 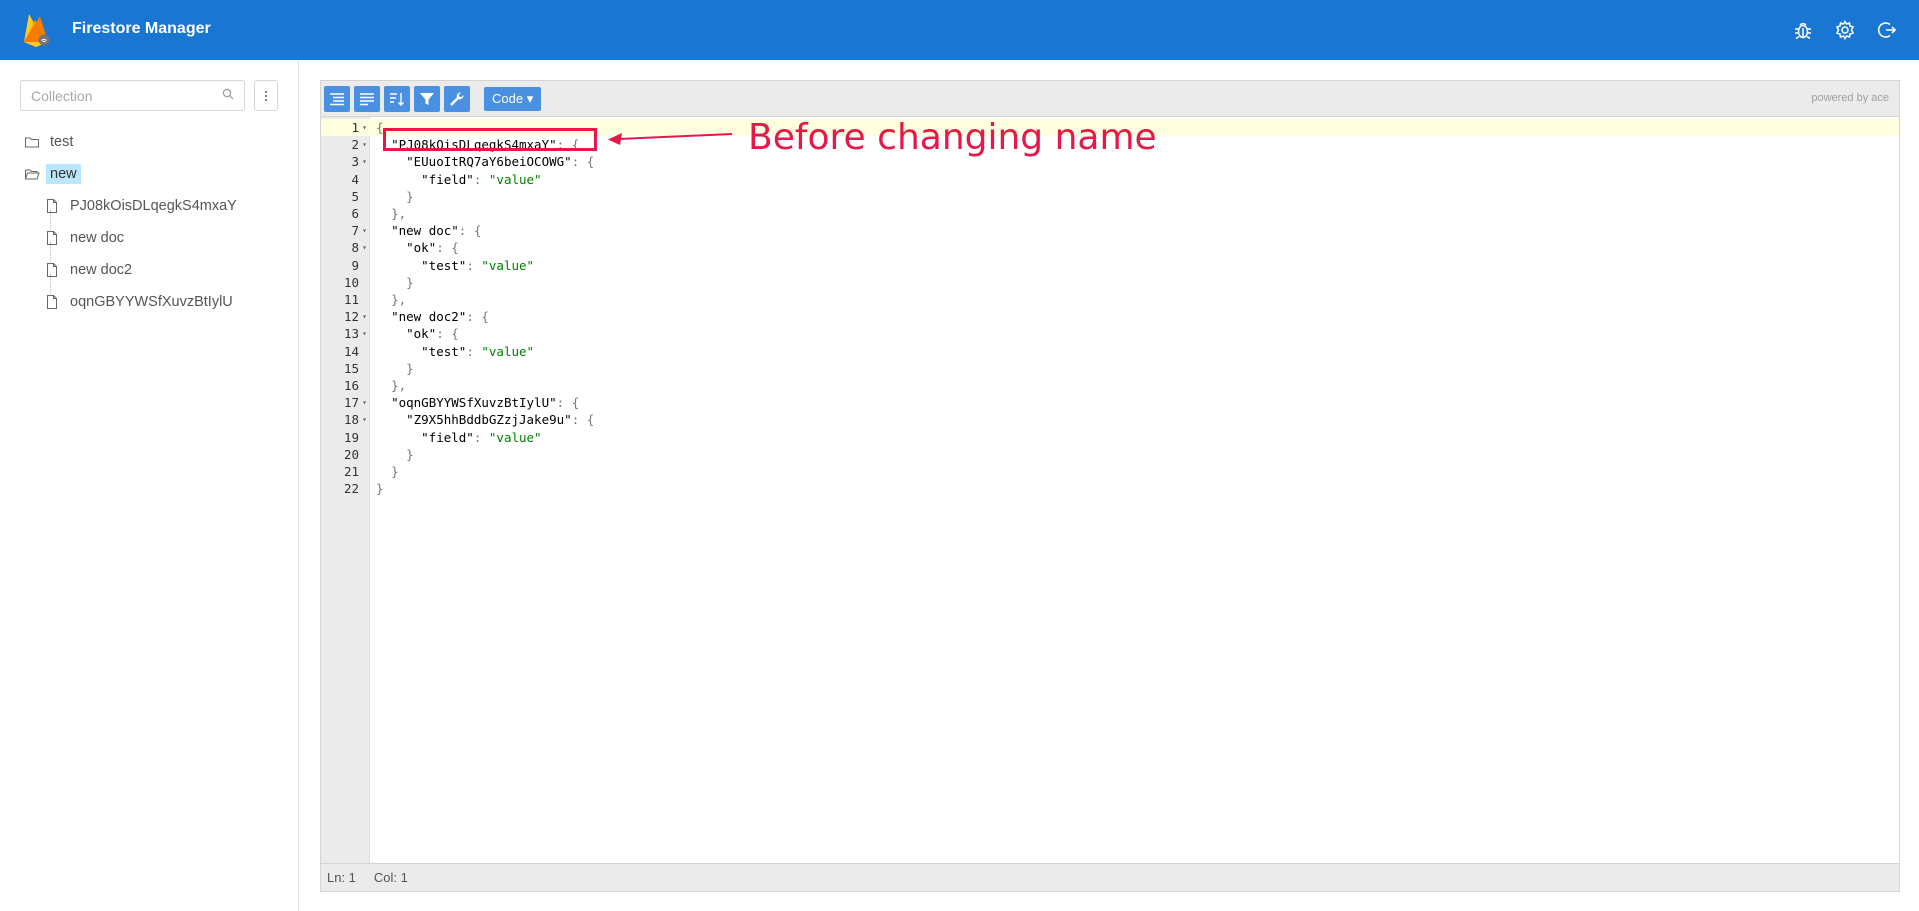 I want to click on mode-select-button: Code ▾, so click(x=513, y=99).